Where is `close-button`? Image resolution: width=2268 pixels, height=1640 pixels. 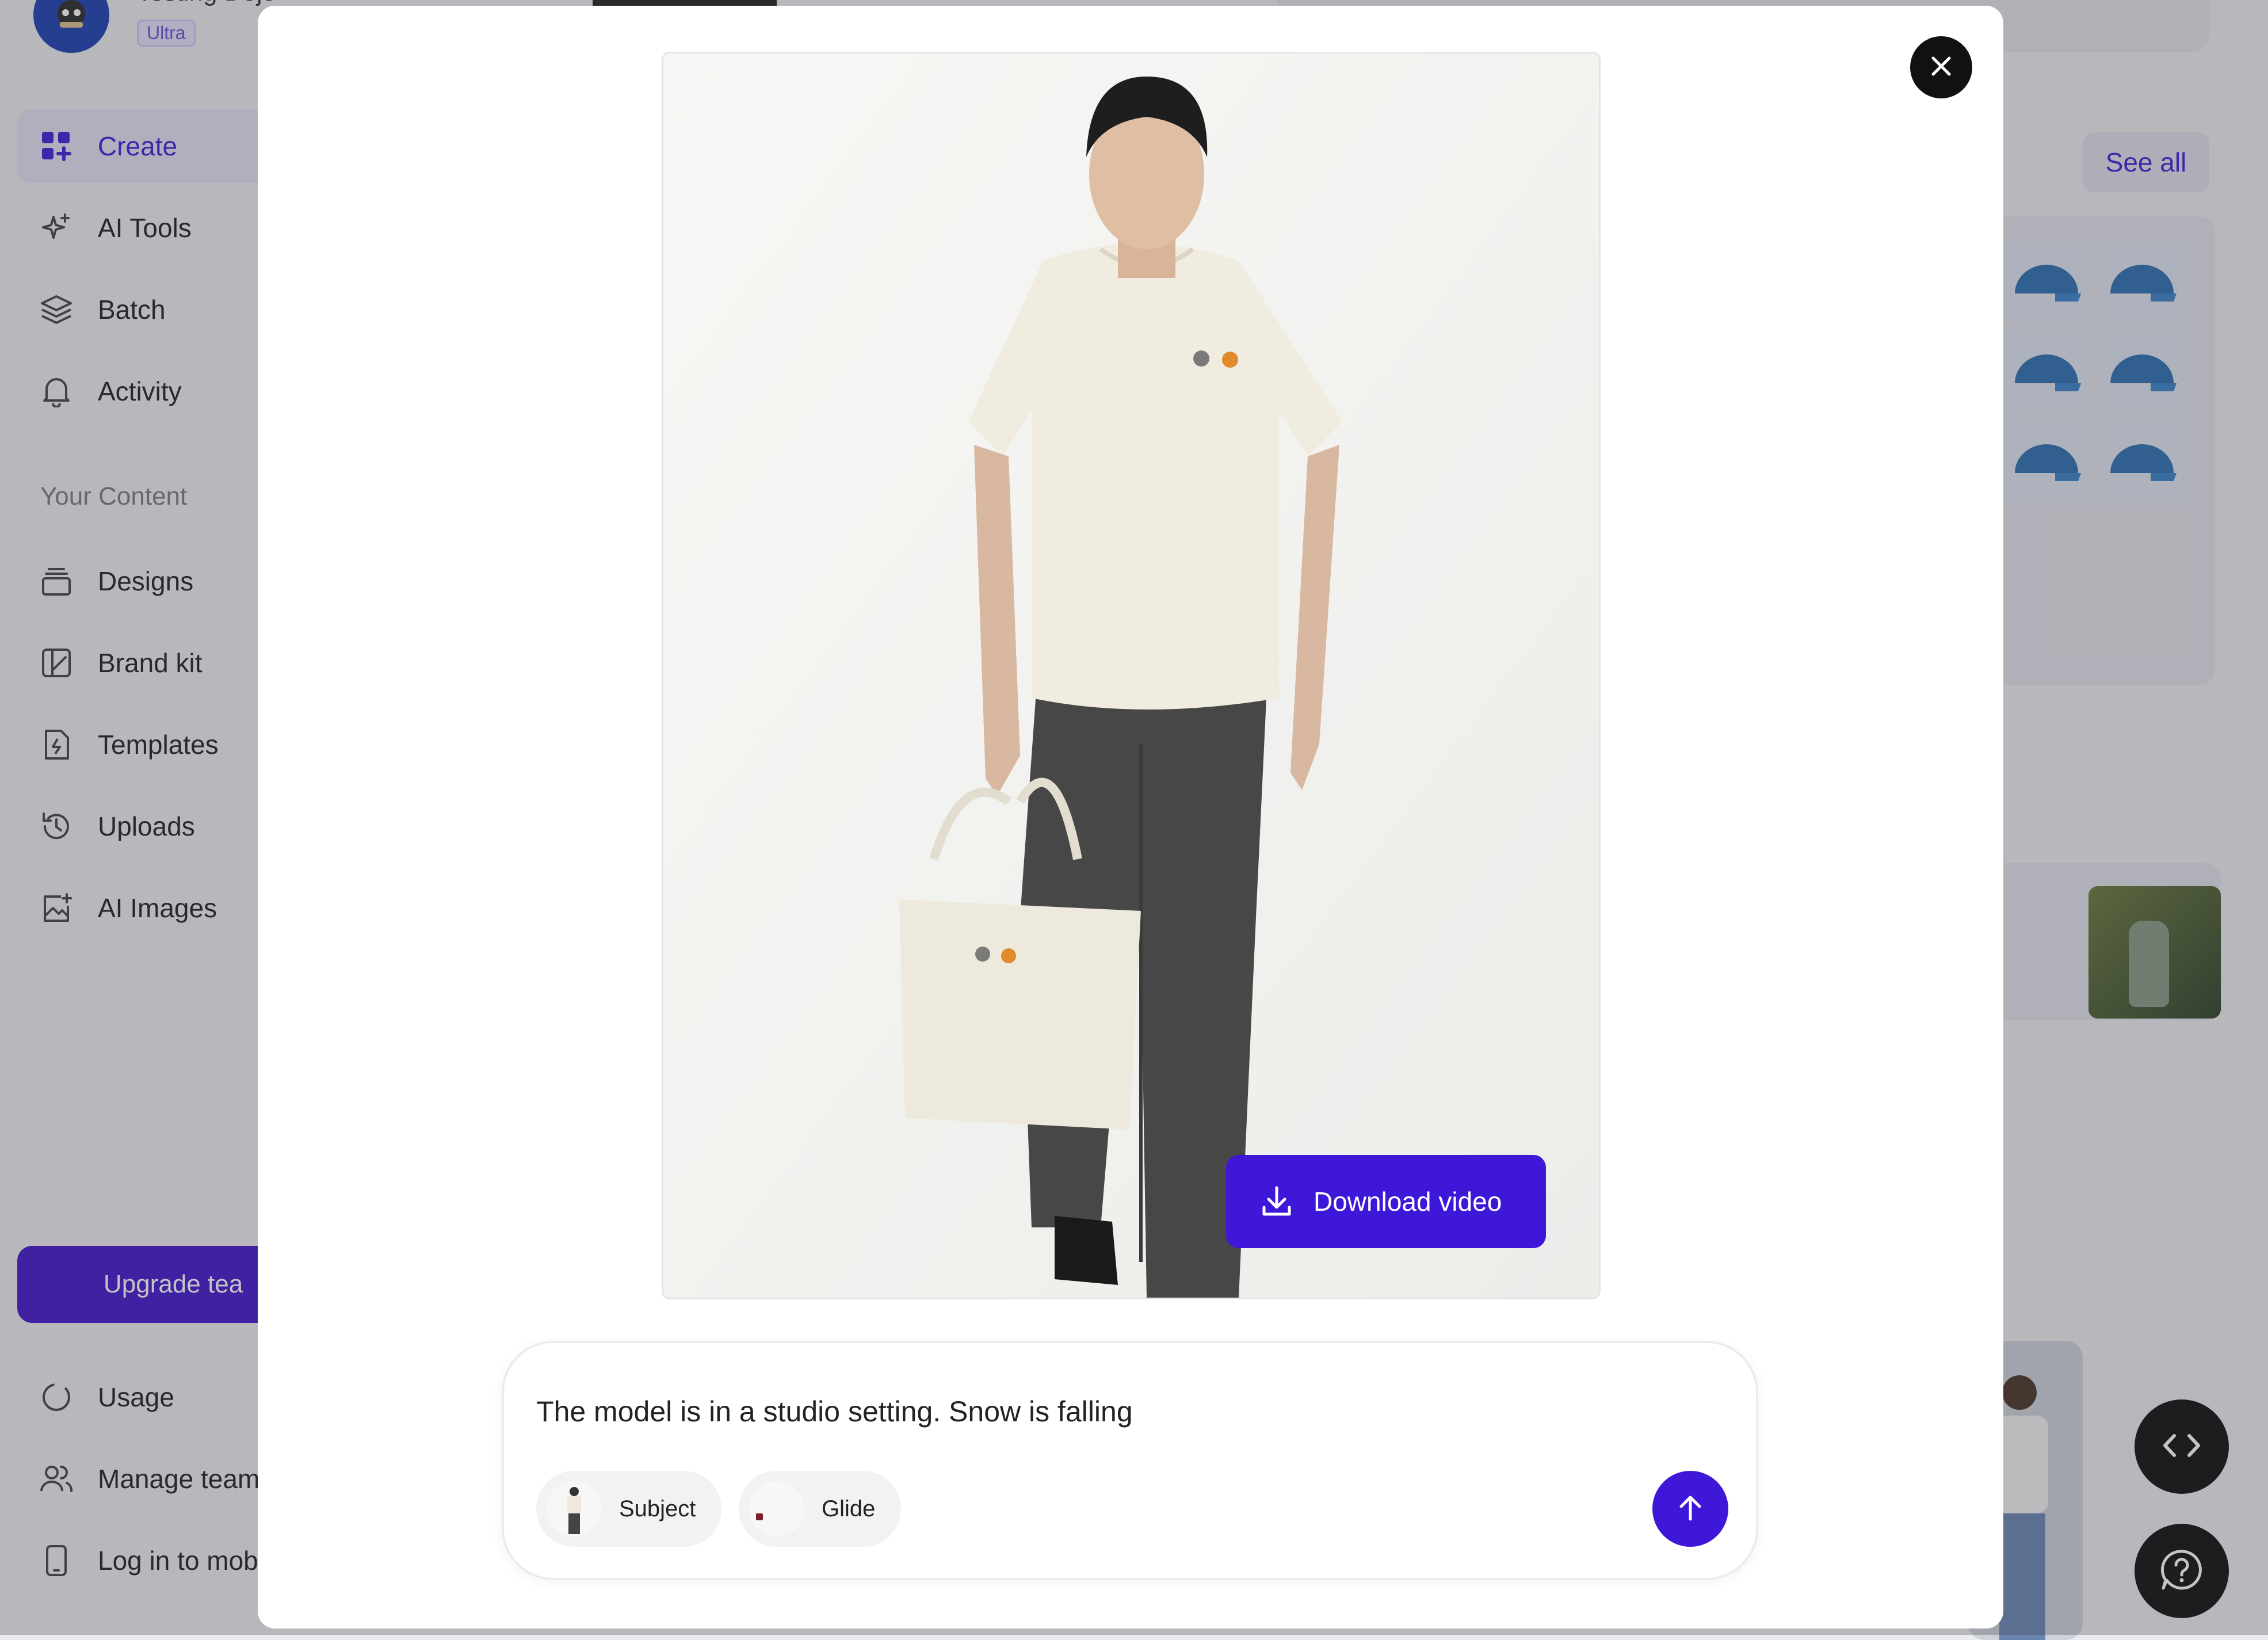
close-button is located at coordinates (1941, 67).